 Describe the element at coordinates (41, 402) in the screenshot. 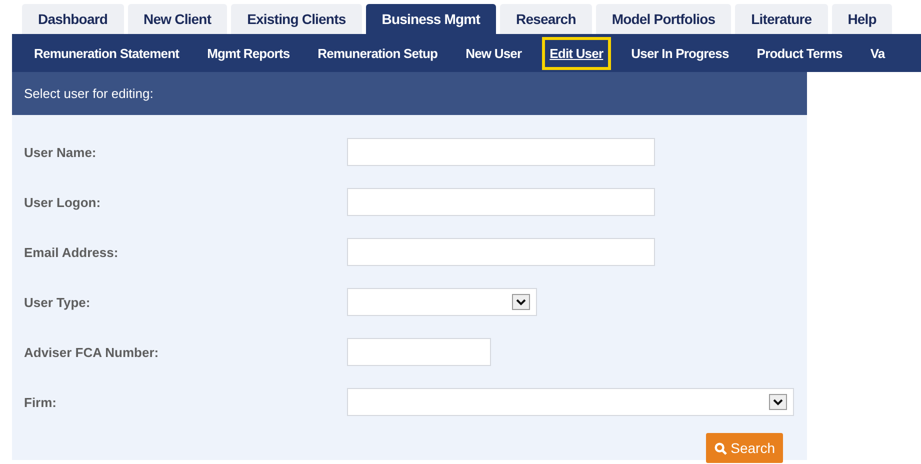

I see `field-label: Firm:` at that location.